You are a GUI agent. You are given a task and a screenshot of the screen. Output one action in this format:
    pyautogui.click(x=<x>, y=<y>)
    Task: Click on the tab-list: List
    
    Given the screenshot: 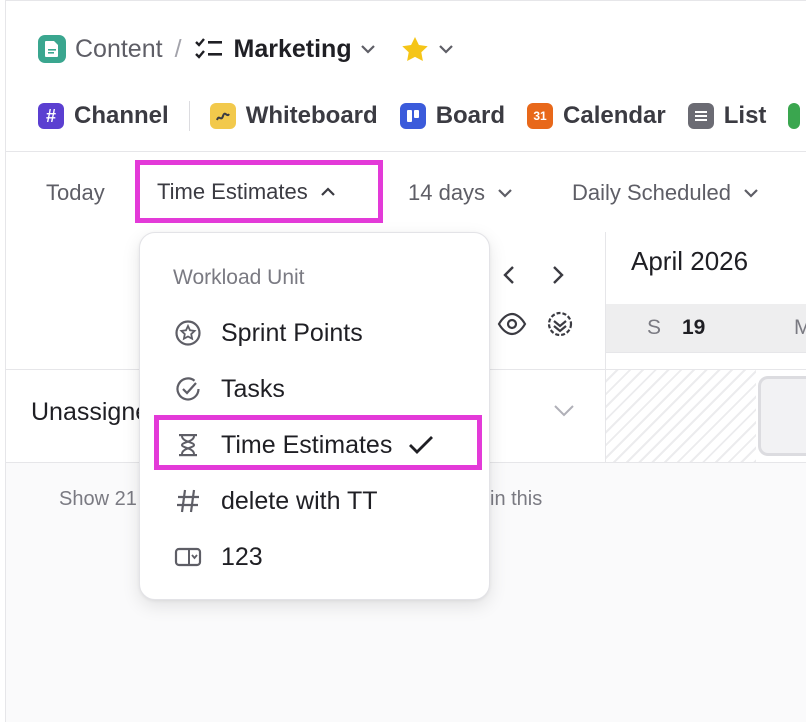 What is the action you would take?
    pyautogui.click(x=727, y=116)
    